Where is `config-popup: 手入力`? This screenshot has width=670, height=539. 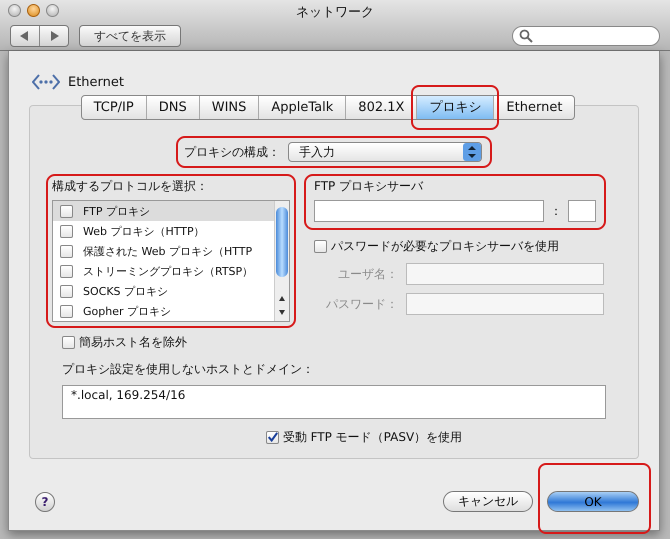
config-popup: 手入力 is located at coordinates (385, 152).